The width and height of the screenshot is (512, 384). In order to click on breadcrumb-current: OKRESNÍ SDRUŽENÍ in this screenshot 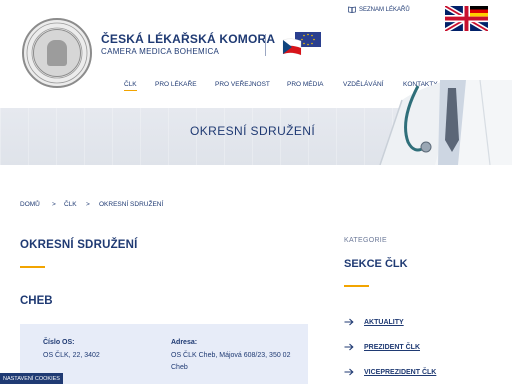, I will do `click(131, 204)`.